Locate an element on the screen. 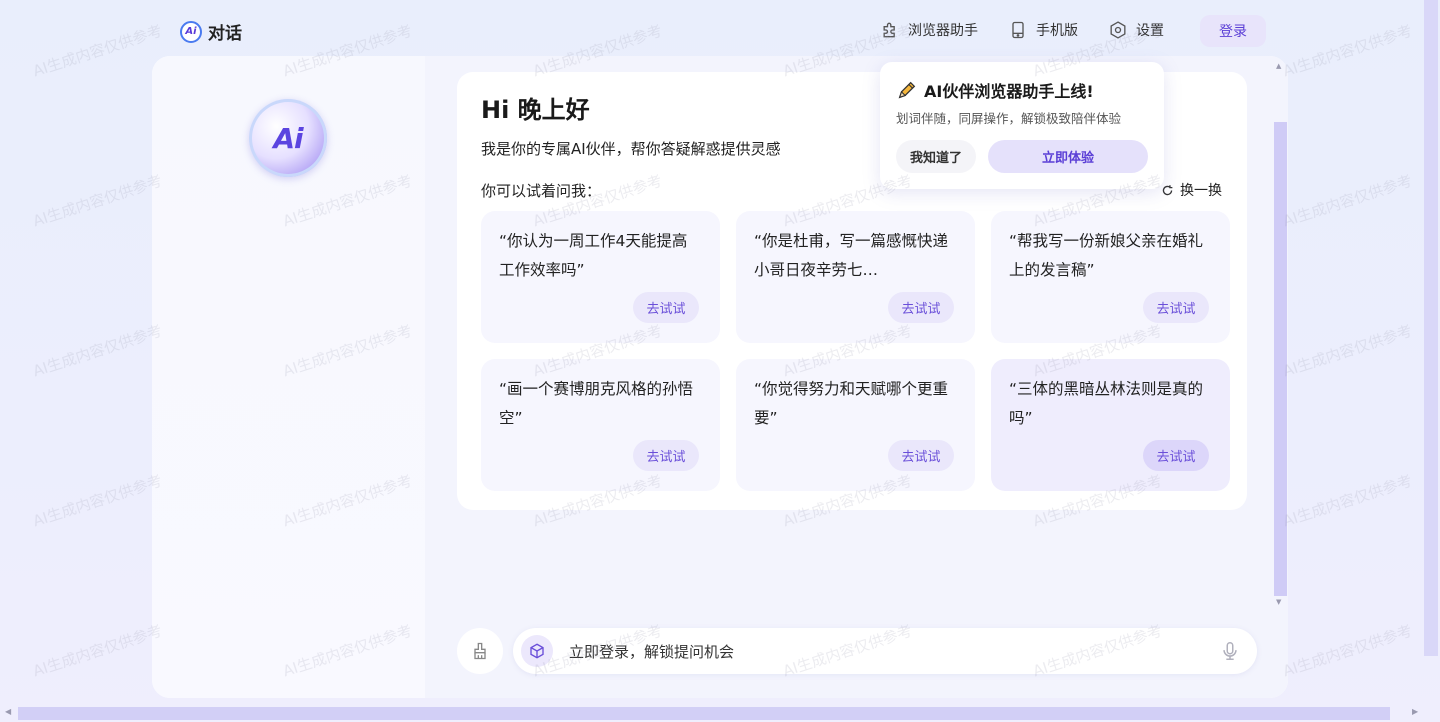 The image size is (1440, 722). gear-icon is located at coordinates (1118, 30).